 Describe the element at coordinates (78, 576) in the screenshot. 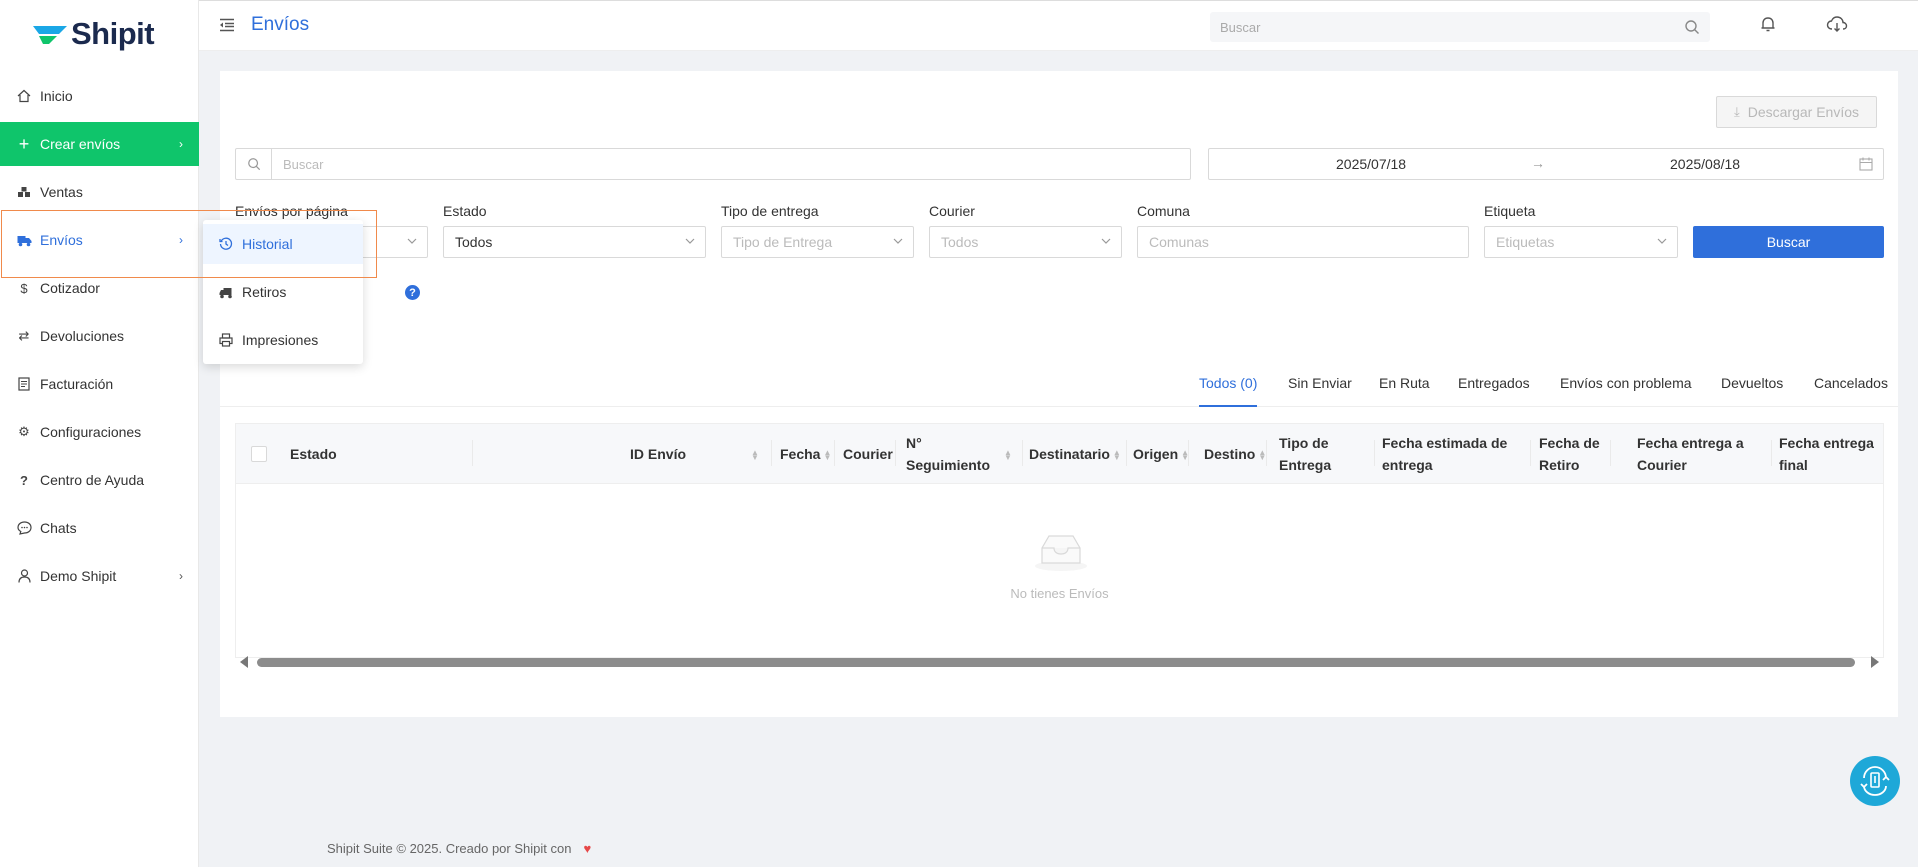

I see `sidebar-item-label: Demo Shipit` at that location.